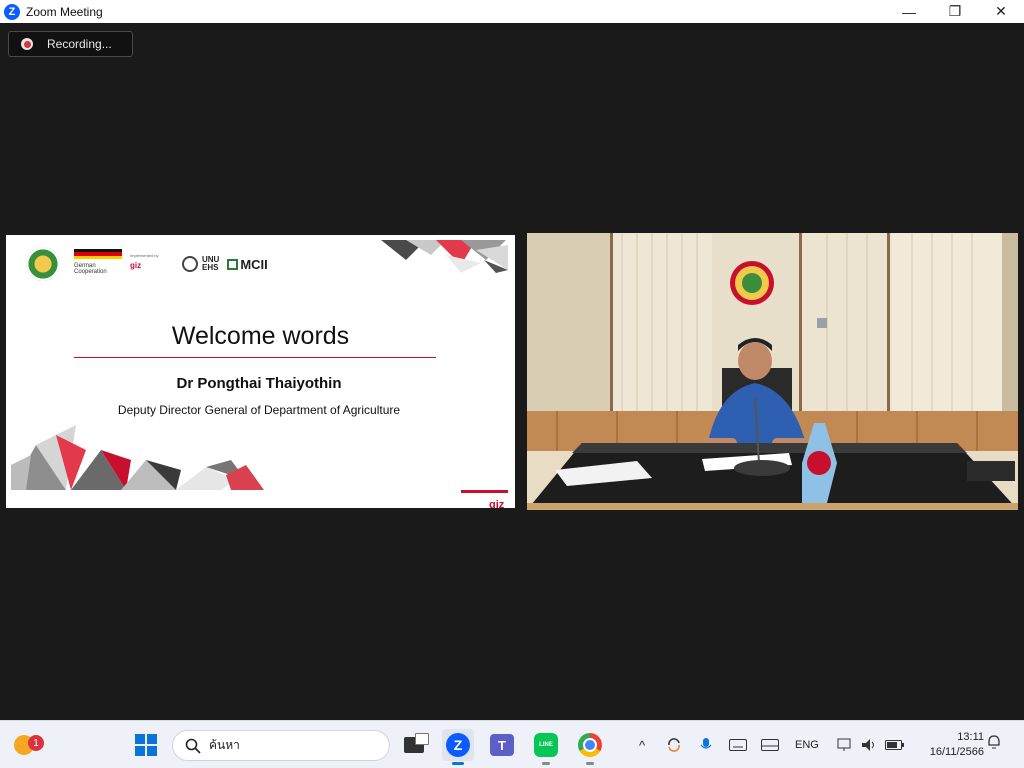 This screenshot has height=768, width=1024. Describe the element at coordinates (994, 743) in the screenshot. I see `notification-bell-icon` at that location.